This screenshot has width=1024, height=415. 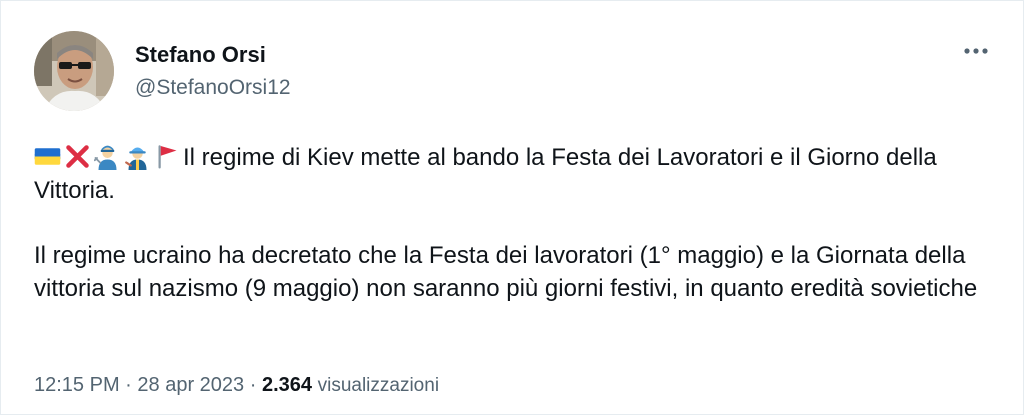 What do you see at coordinates (287, 385) in the screenshot?
I see `views-count: 2.364` at bounding box center [287, 385].